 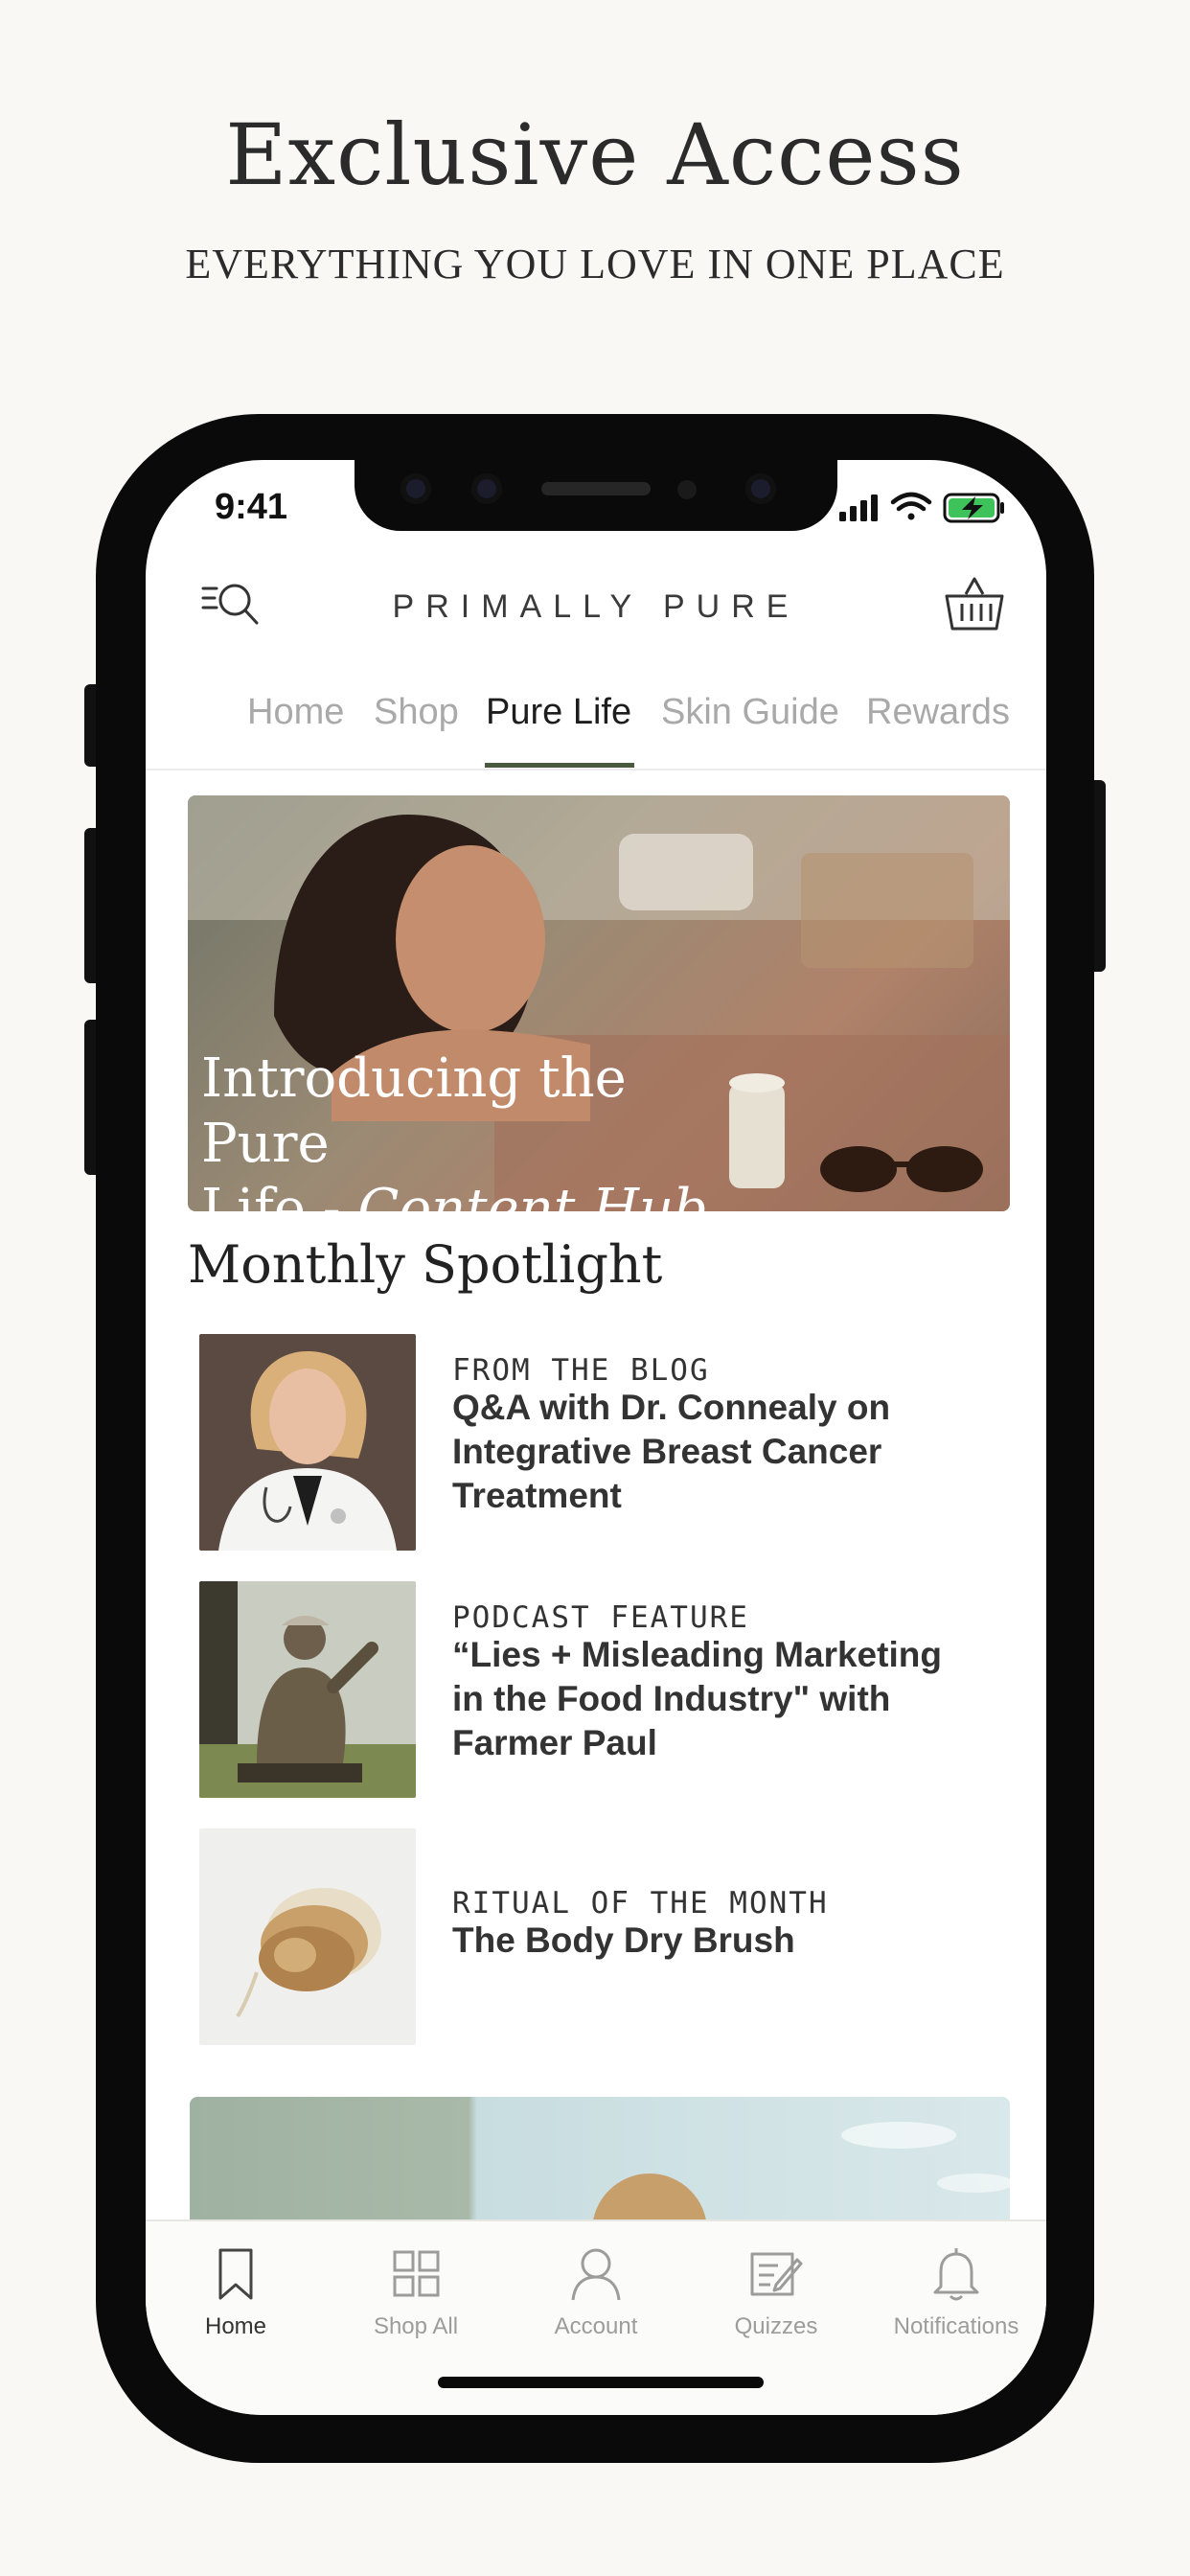 I want to click on tabbar-shop-all: Shop All, so click(x=416, y=2293).